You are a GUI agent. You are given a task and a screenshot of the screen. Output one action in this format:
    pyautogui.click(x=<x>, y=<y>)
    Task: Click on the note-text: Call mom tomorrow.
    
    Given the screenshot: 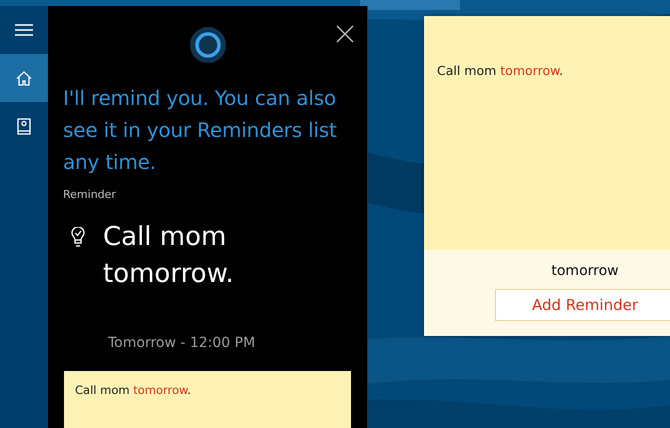 What is the action you would take?
    pyautogui.click(x=500, y=70)
    